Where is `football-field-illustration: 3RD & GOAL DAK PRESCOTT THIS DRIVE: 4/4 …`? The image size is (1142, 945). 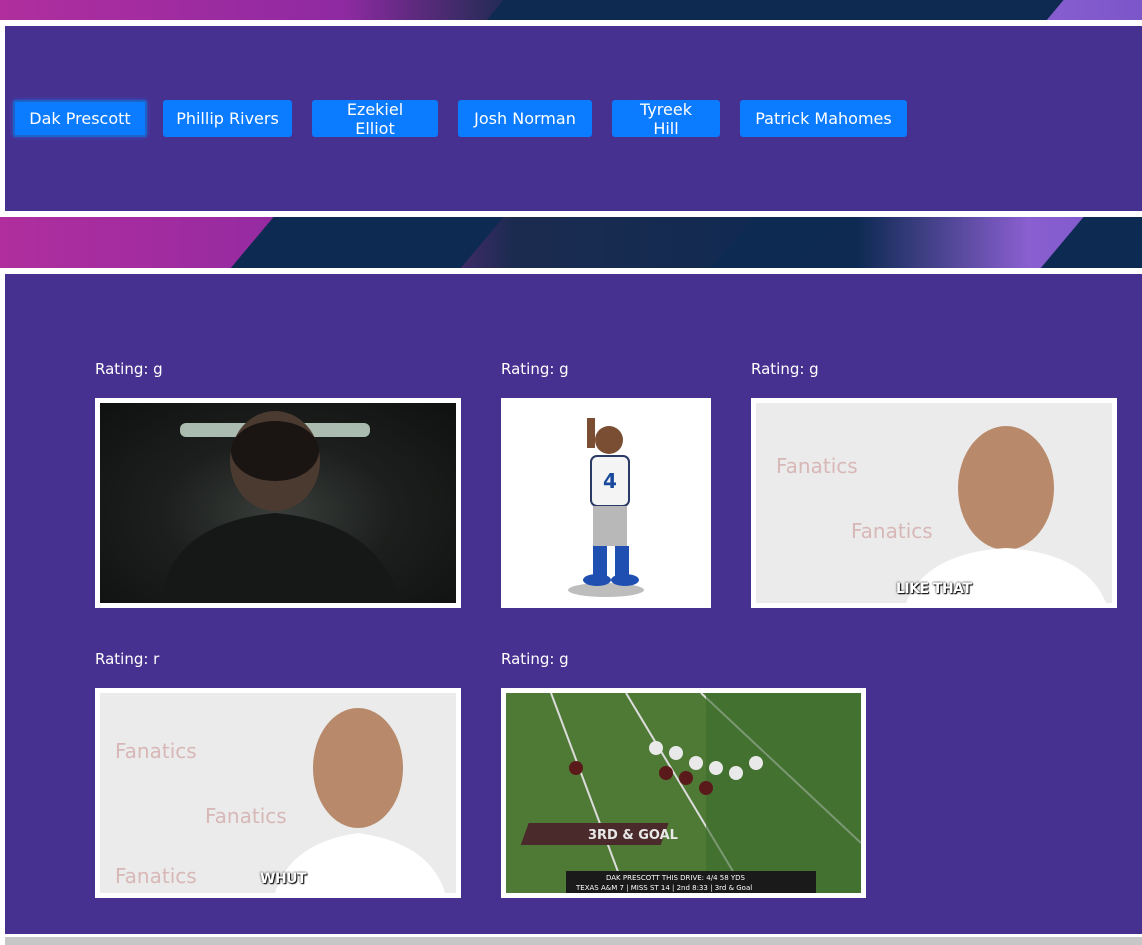
football-field-illustration: 3RD & GOAL DAK PRESCOTT THIS DRIVE: 4/4 … is located at coordinates (690, 793).